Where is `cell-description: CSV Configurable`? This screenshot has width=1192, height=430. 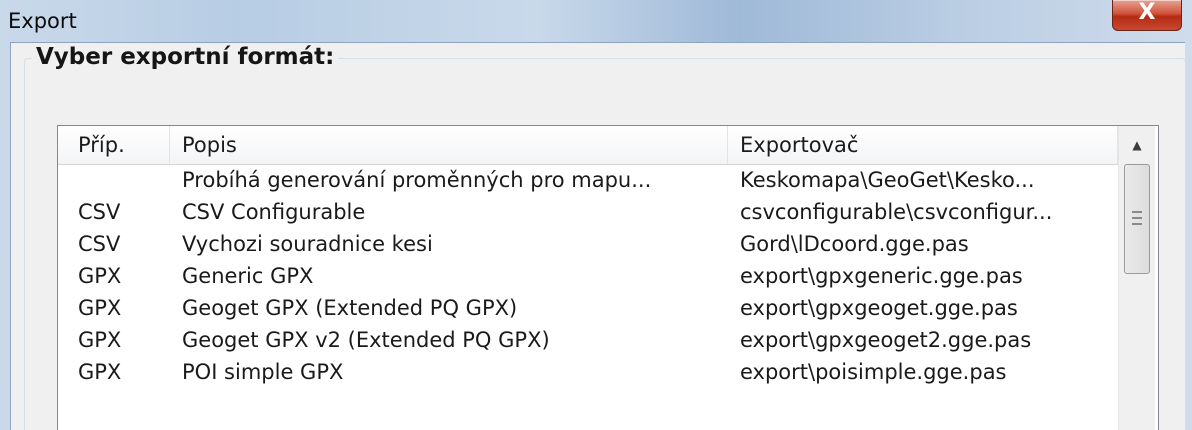 cell-description: CSV Configurable is located at coordinates (274, 212).